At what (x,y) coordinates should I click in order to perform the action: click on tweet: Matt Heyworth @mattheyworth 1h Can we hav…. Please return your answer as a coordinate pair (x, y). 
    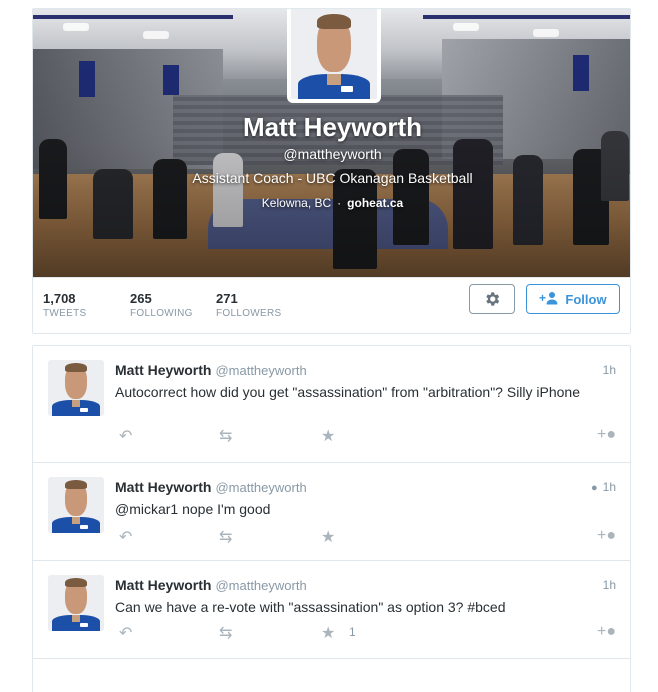
    Looking at the image, I should click on (331, 610).